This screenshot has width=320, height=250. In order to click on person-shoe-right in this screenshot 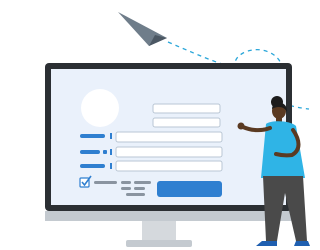, I will do `click(302, 243)`.